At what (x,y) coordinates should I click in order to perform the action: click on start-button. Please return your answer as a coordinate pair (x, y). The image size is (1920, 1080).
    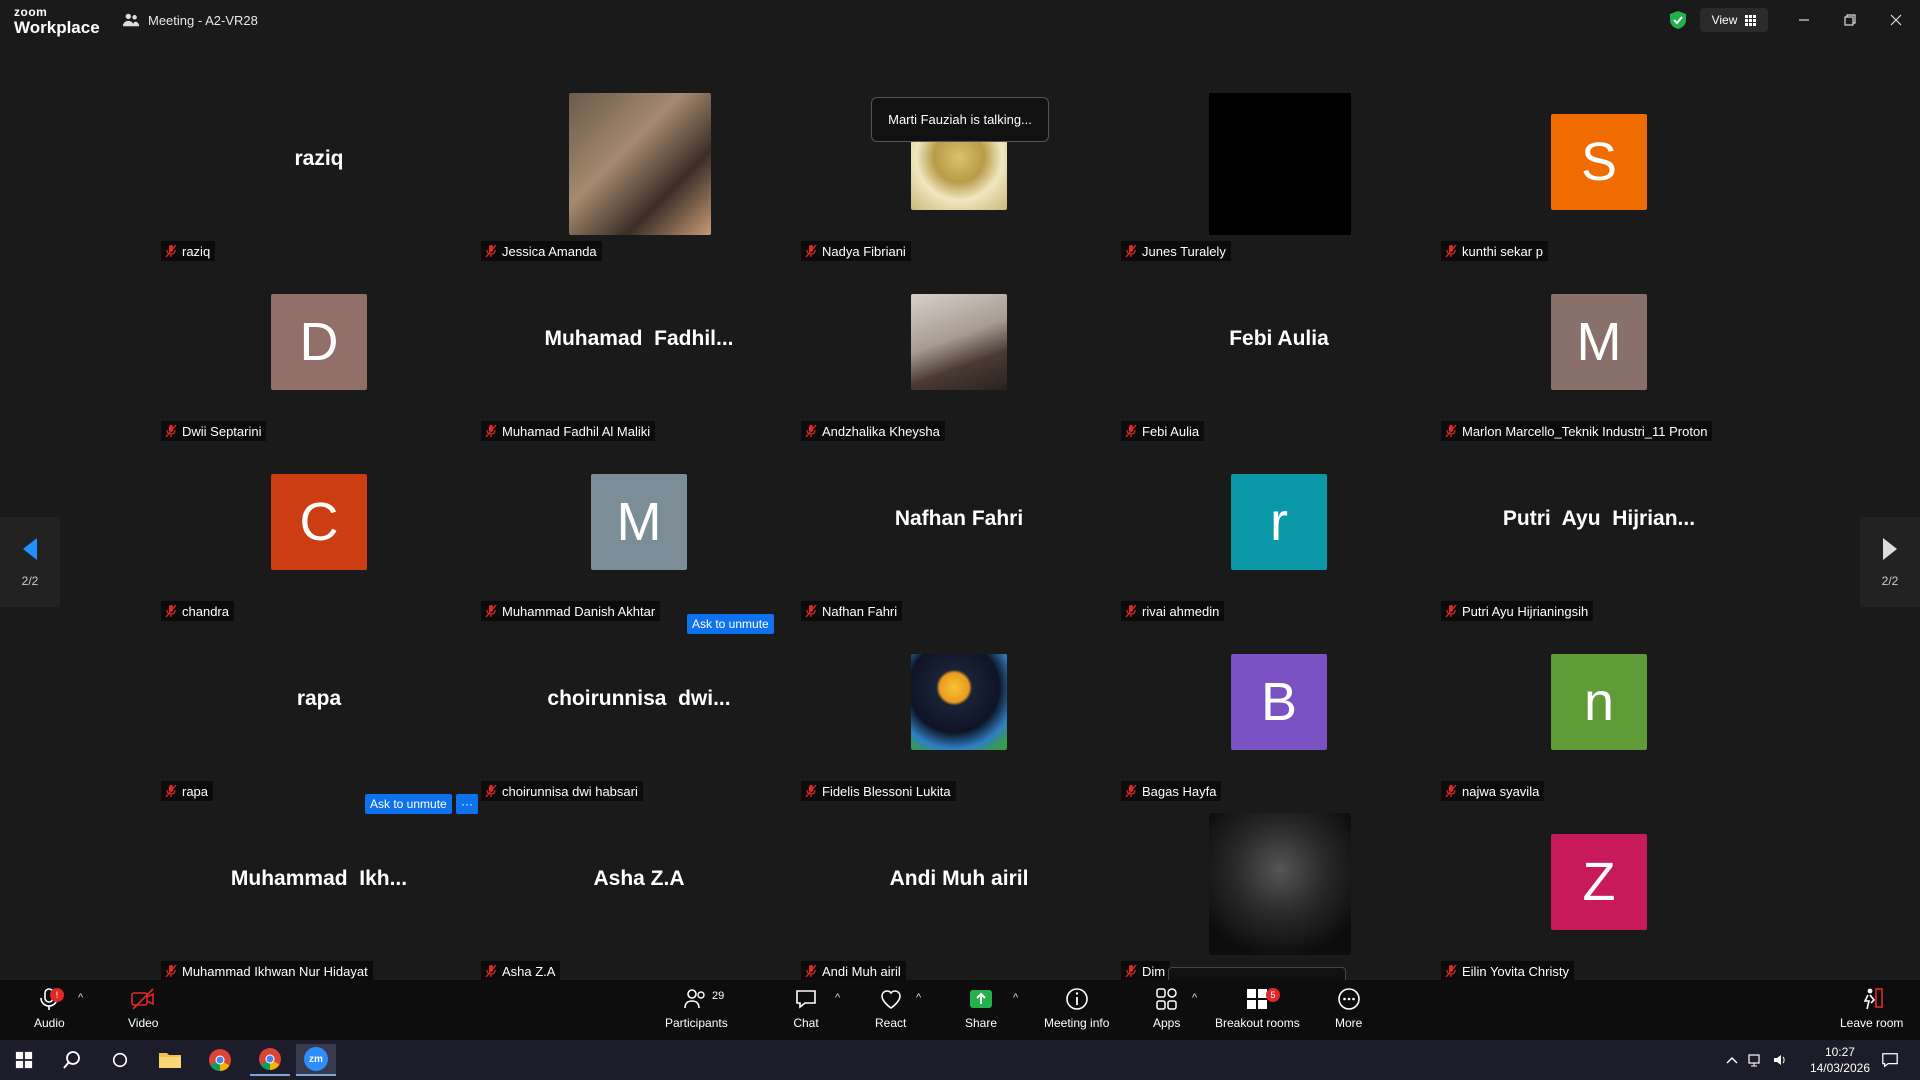
    Looking at the image, I should click on (24, 1060).